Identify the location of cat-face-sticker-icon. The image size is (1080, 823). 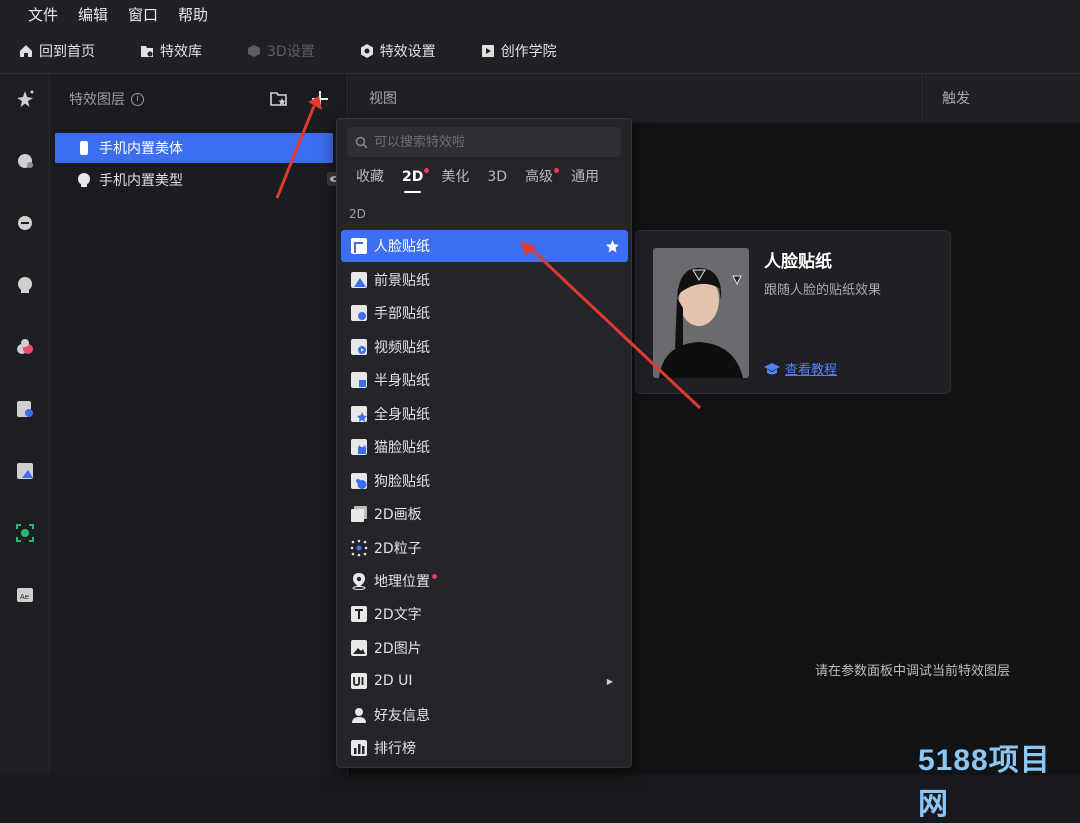
(359, 447).